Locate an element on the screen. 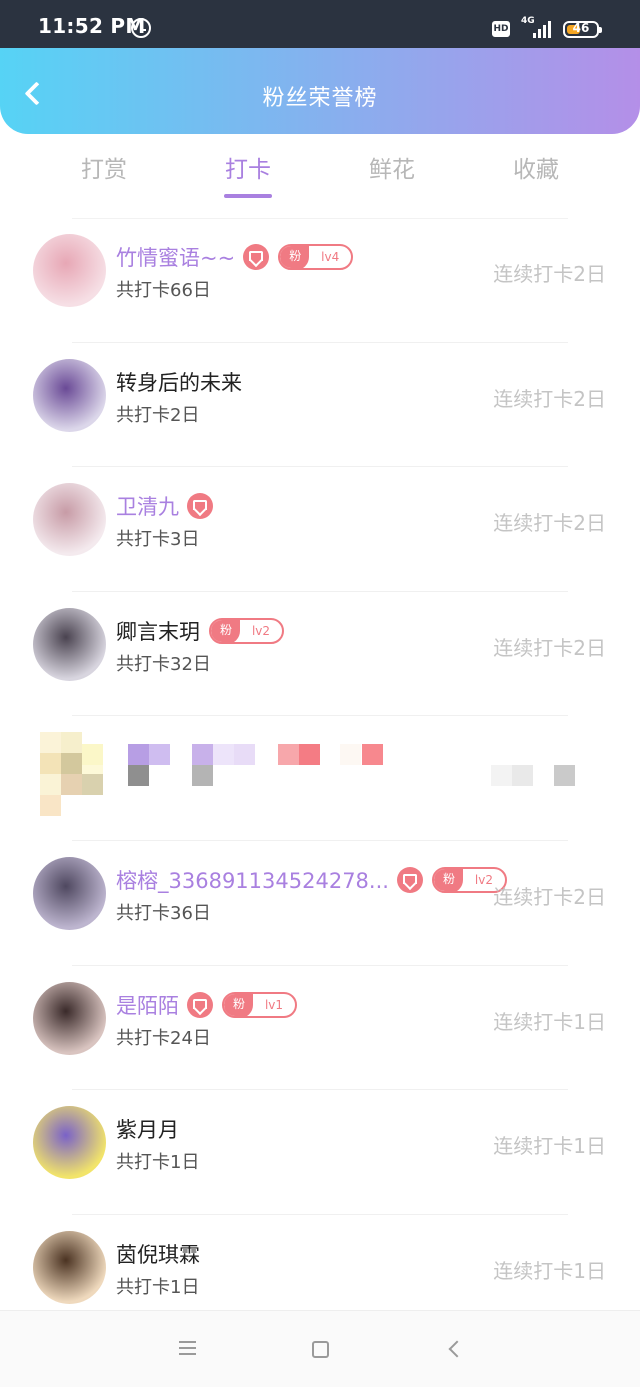 The height and width of the screenshot is (1387, 640). fan-name-line: 转身后的未来 is located at coordinates (179, 382).